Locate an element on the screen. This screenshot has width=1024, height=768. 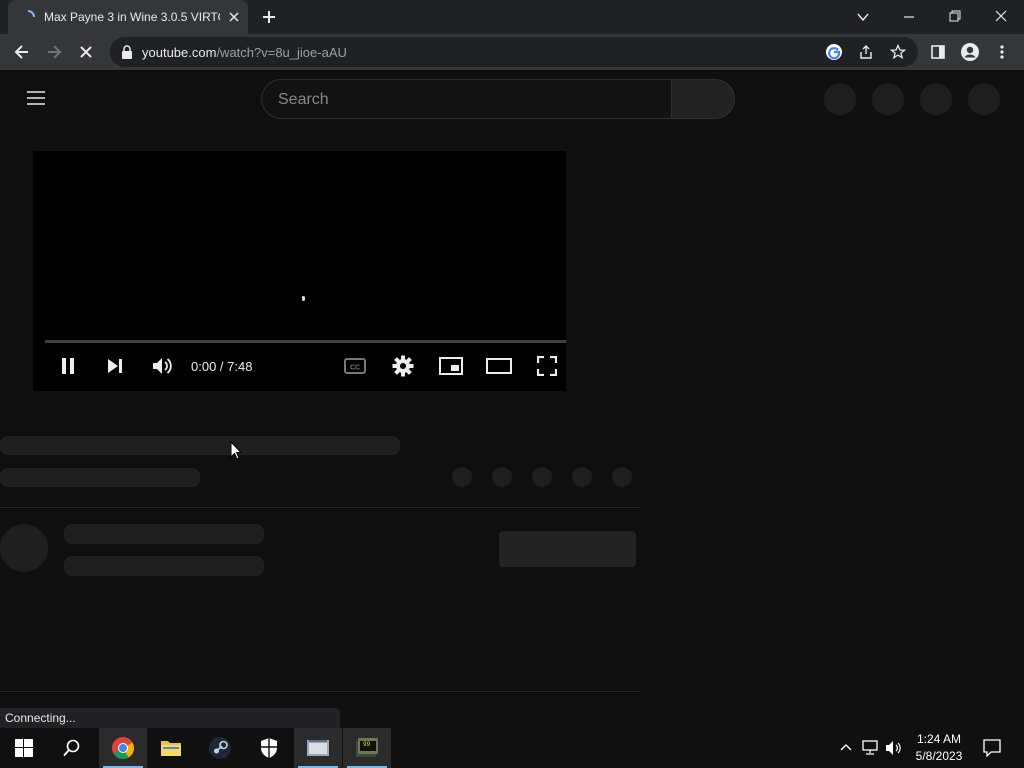
side-panel-icon is located at coordinates (938, 52).